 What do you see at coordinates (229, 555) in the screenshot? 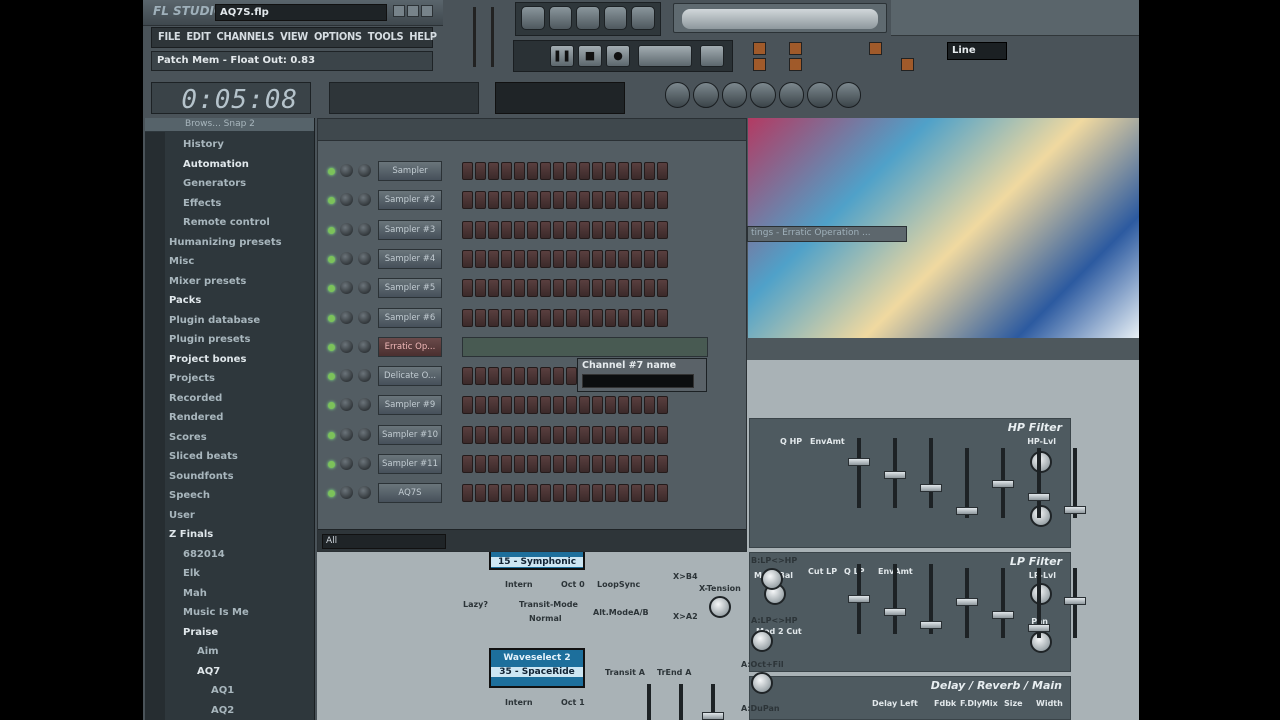
I see `browser-item: 682014` at bounding box center [229, 555].